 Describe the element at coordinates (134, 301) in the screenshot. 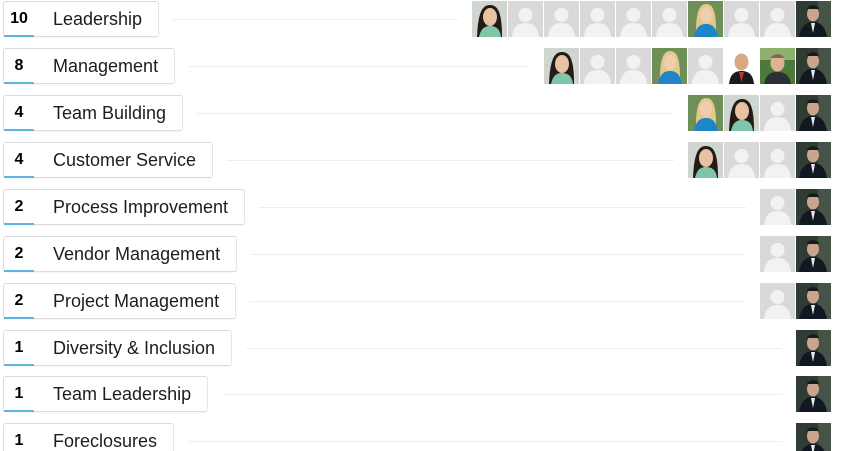

I see `skill-name: Project Management` at that location.